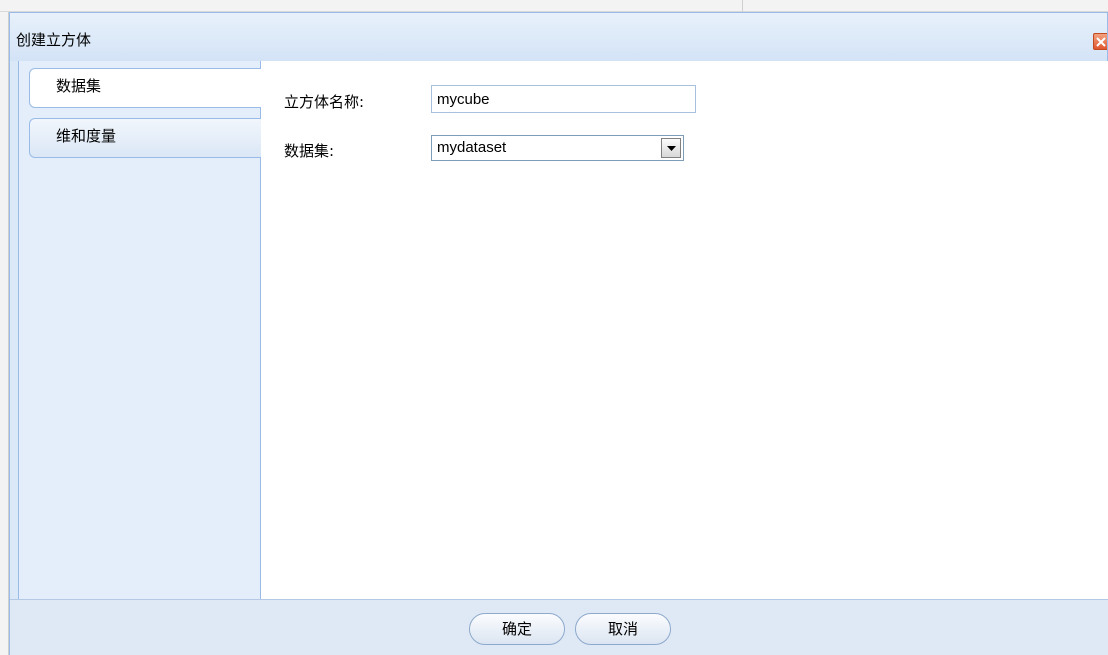 The height and width of the screenshot is (655, 1108). I want to click on close-icon, so click(1101, 42).